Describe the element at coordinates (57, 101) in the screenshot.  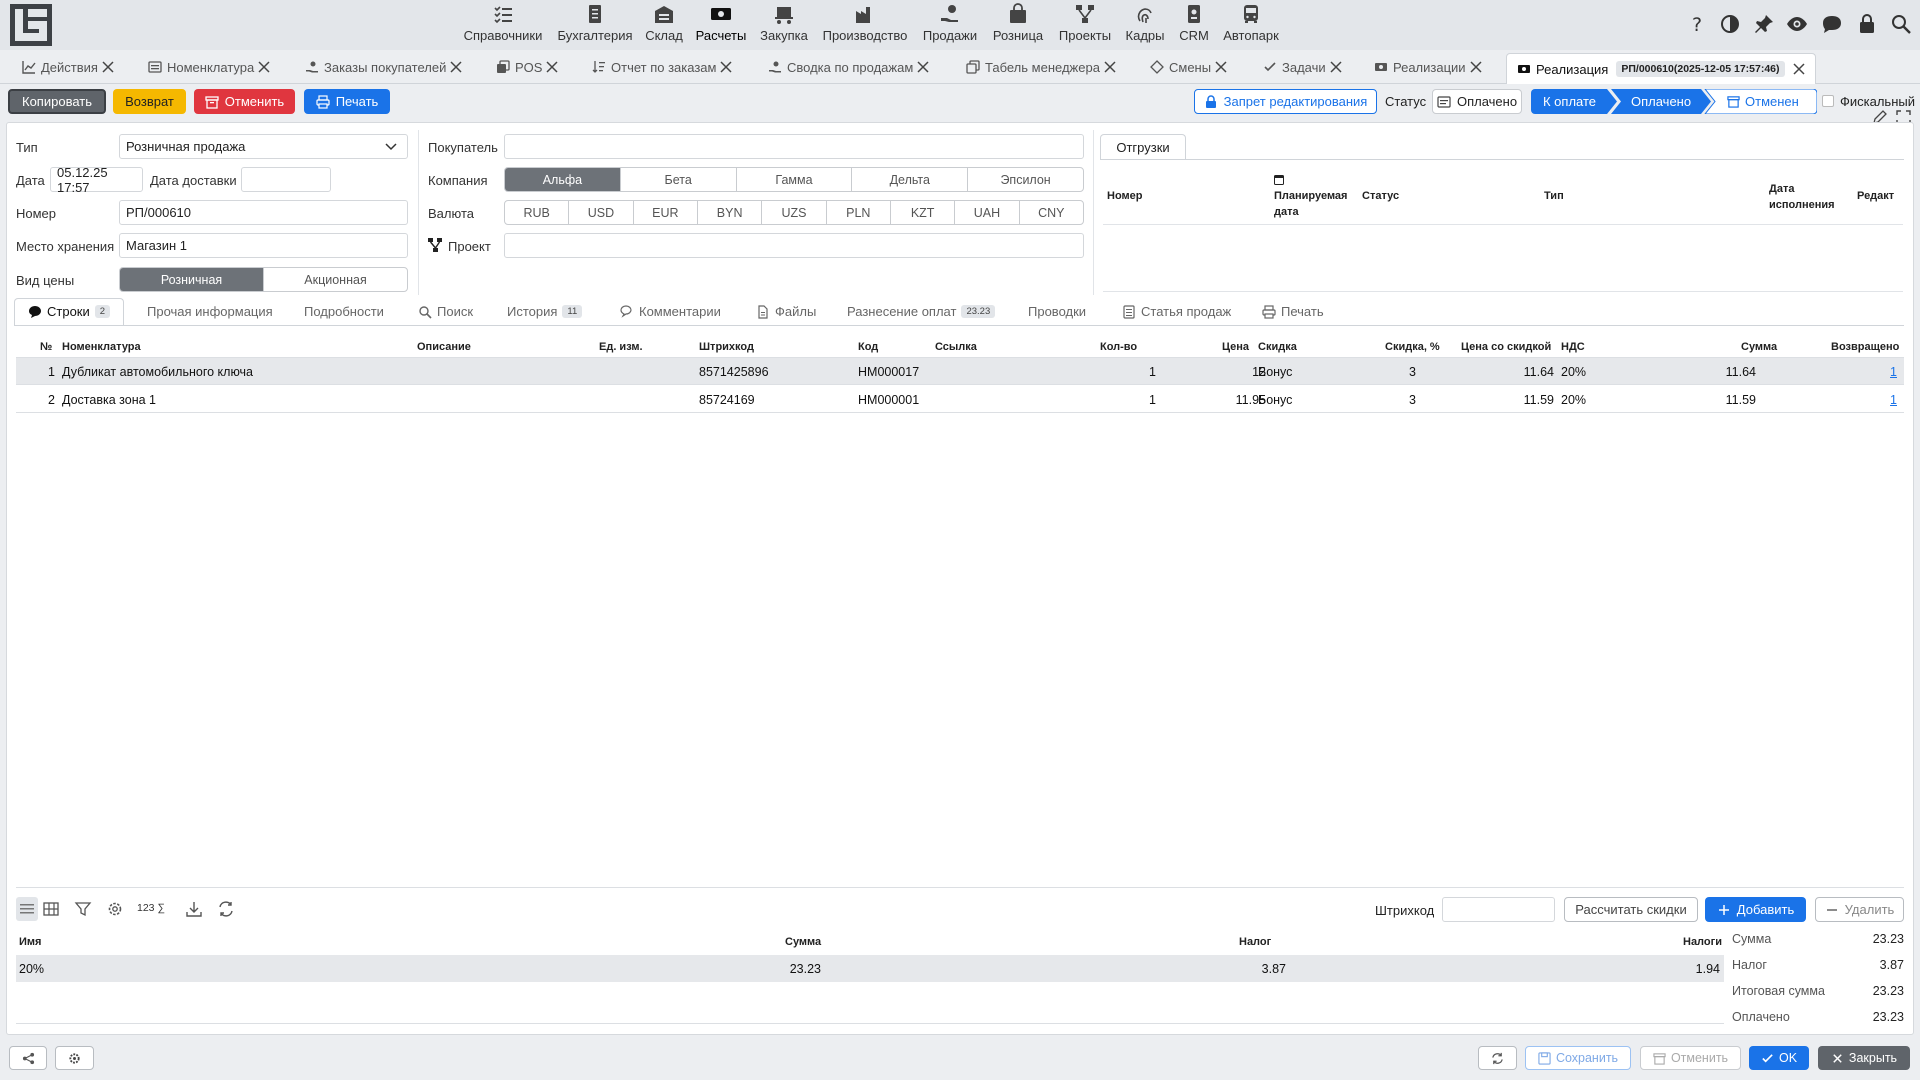
I see `copy-button: Копировать` at that location.